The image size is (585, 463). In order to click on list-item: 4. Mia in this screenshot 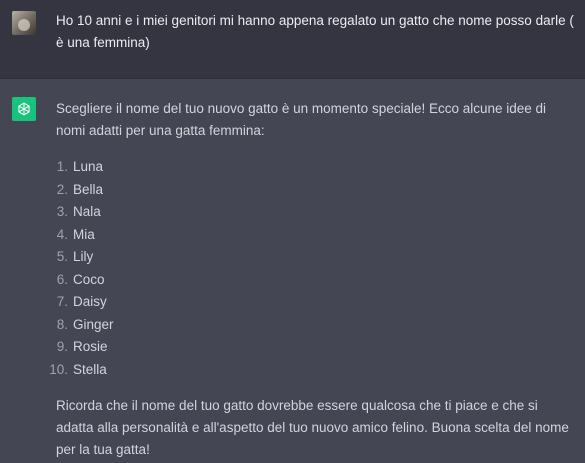, I will do `click(316, 235)`.